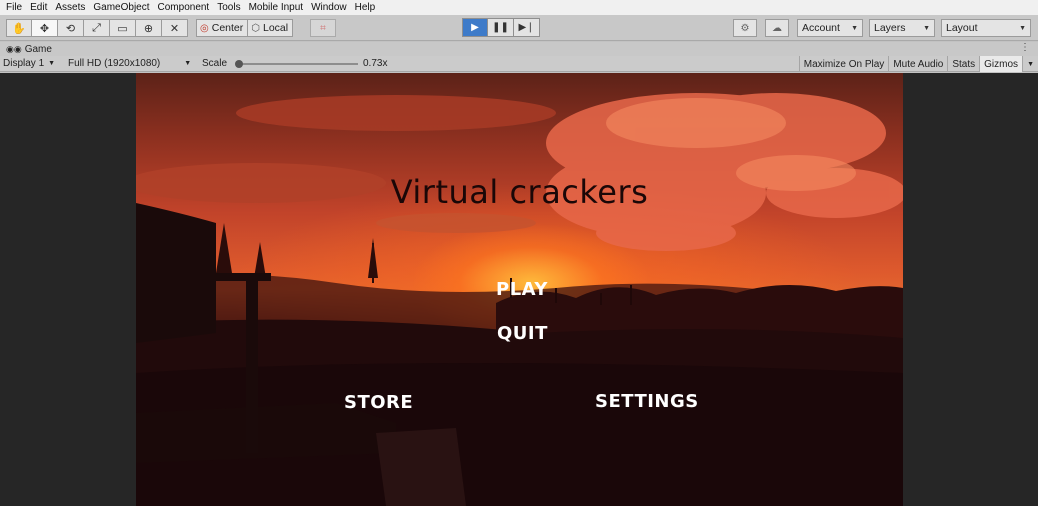  I want to click on right-toolbar: ⚙ ☁ Account ▼ Layers ▼ Layout ▼, so click(882, 28).